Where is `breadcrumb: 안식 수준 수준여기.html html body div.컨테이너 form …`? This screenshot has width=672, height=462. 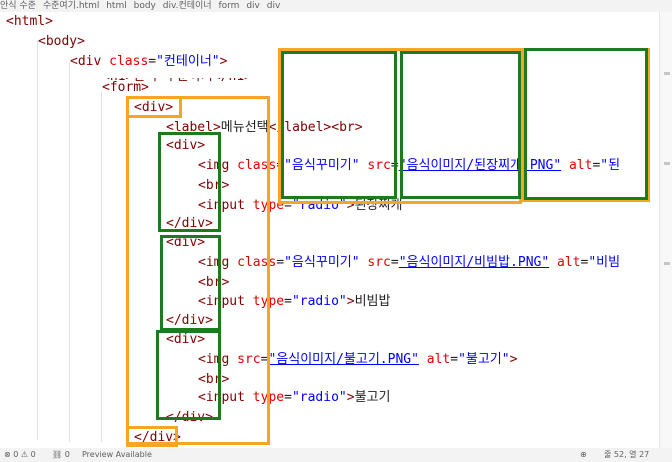 breadcrumb: 안식 수준 수준여기.html html body div.컨테이너 form … is located at coordinates (336, 6).